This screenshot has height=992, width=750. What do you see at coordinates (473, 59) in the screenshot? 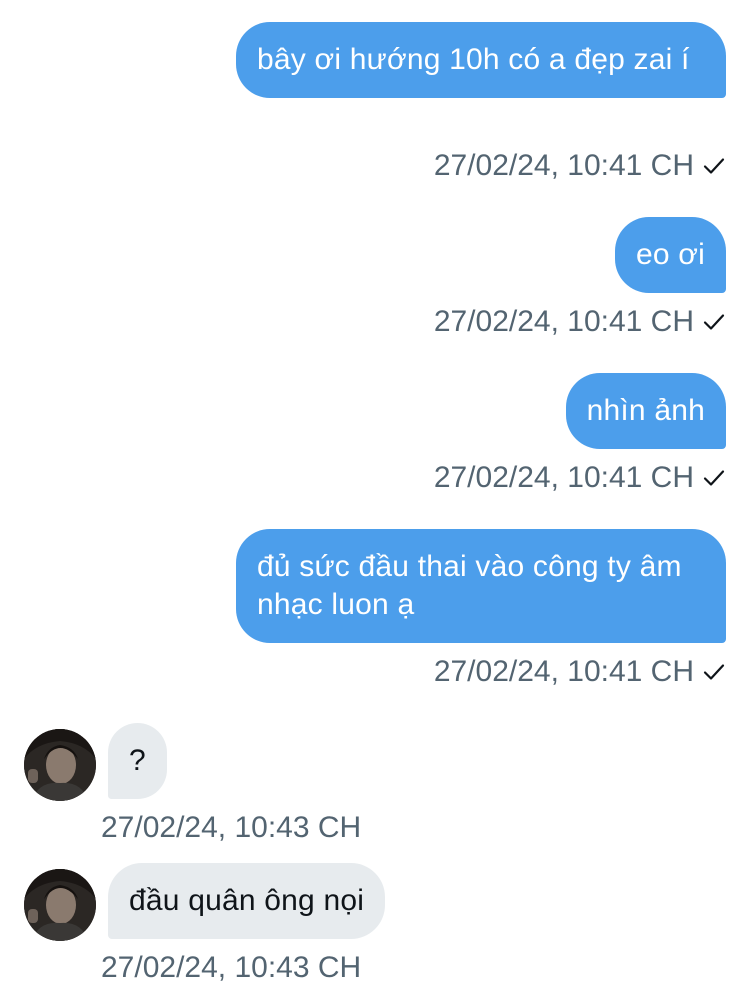
I see `message-text: bây ơi hướng 10h có a đẹp zai í` at bounding box center [473, 59].